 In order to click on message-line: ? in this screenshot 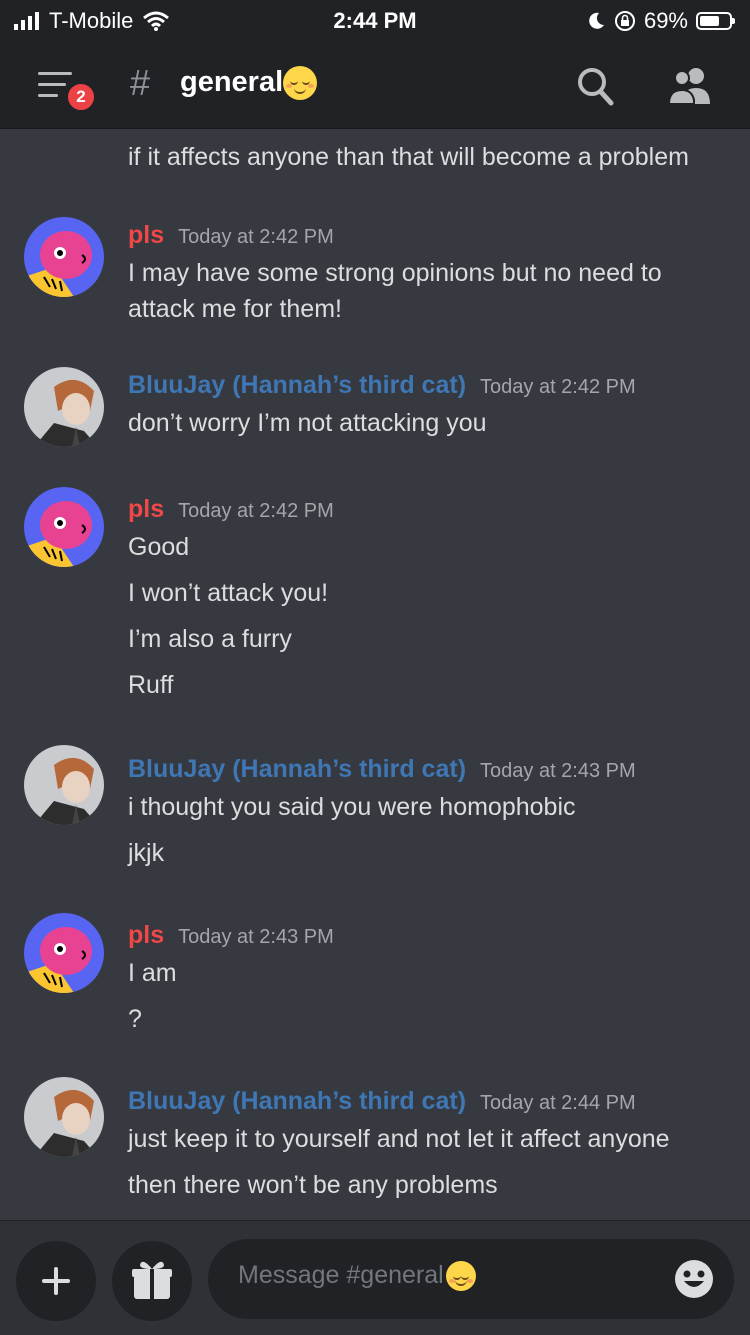, I will do `click(135, 1019)`.